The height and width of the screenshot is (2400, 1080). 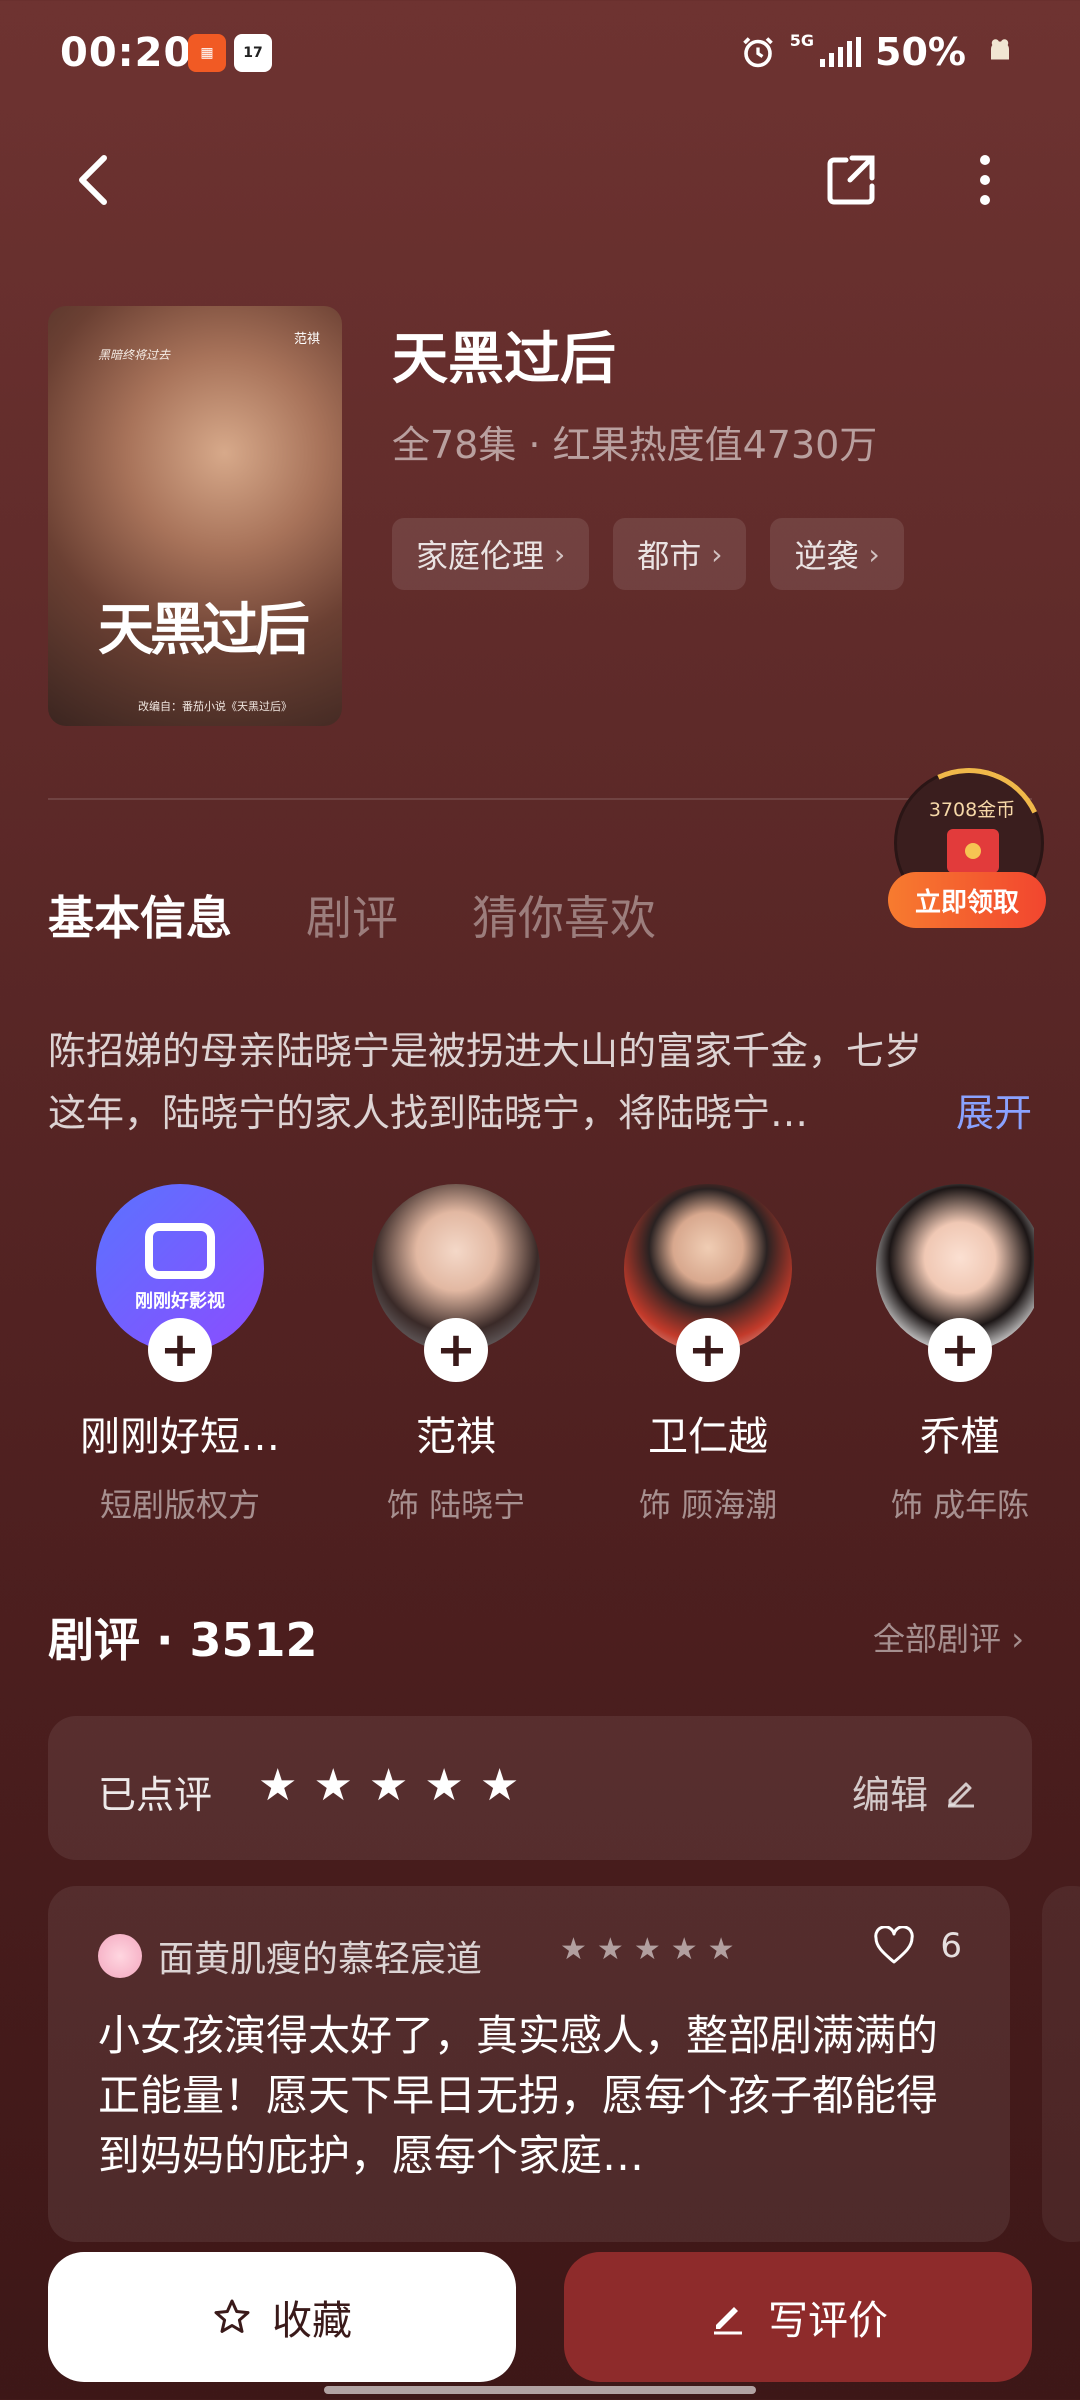 I want to click on reviewer-name: 面黄肌瘦的慕轻宸道, so click(x=320, y=1959).